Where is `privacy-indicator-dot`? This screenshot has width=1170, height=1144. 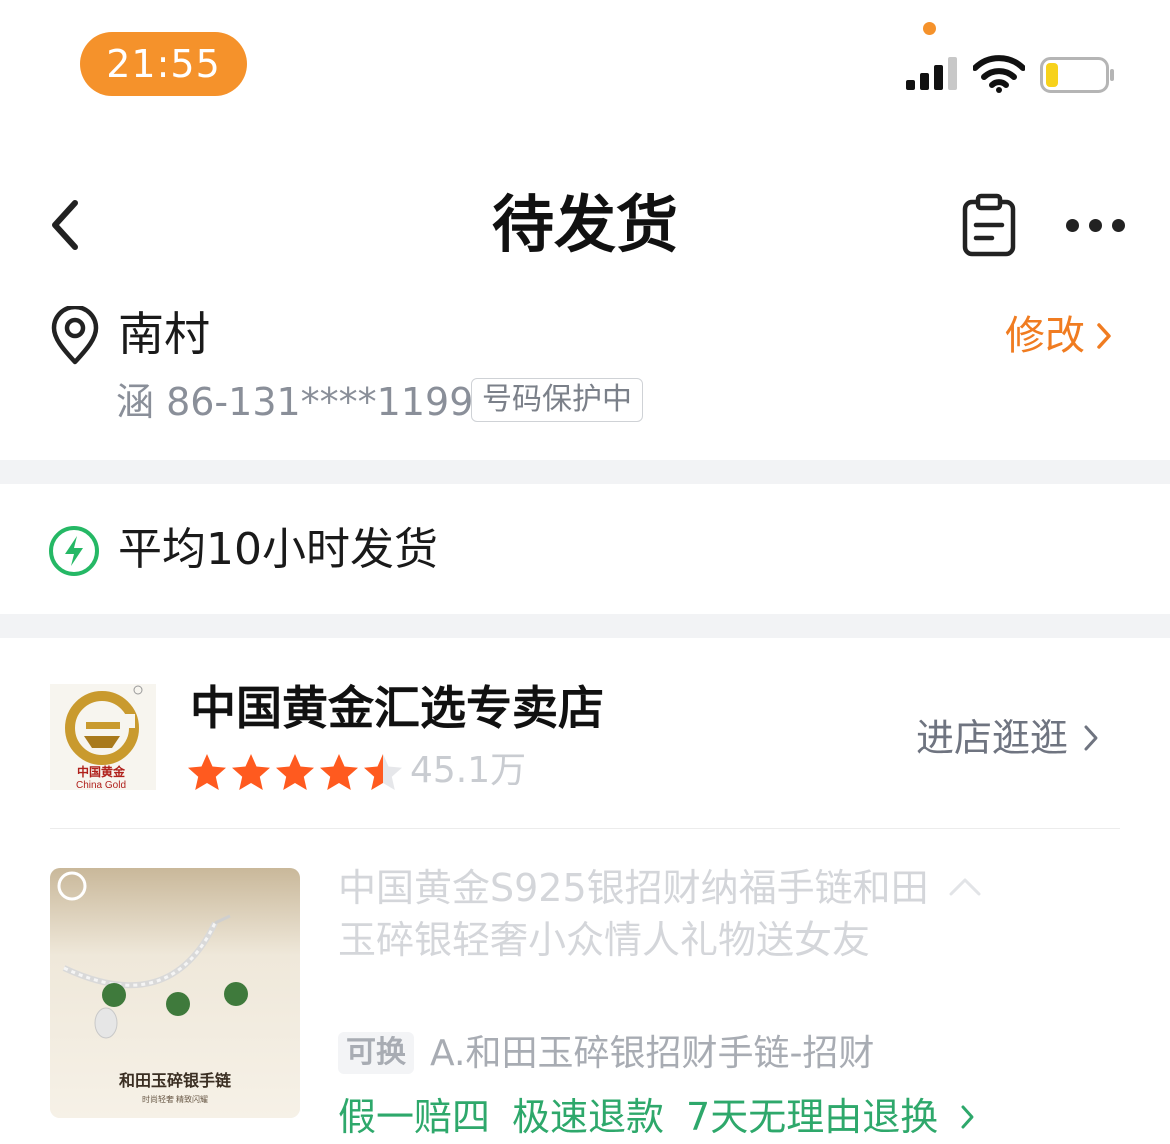 privacy-indicator-dot is located at coordinates (929, 28).